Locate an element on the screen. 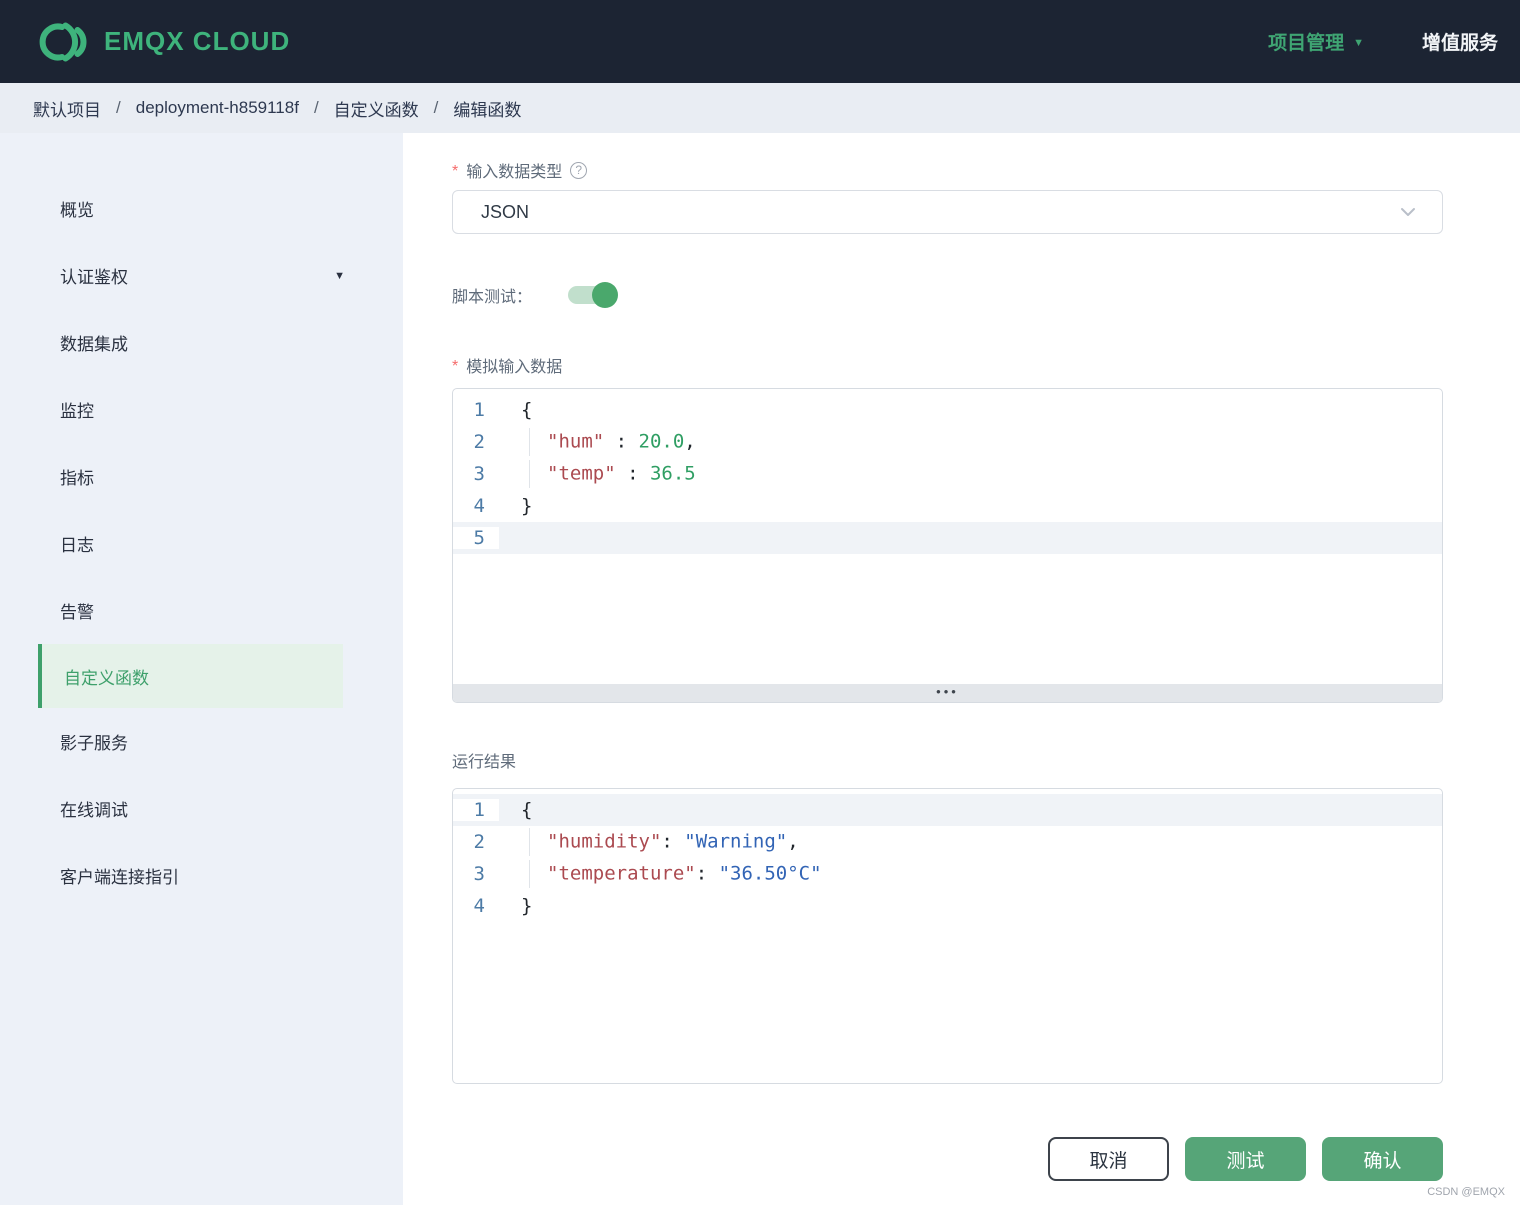  code-content: "temperature": "36.50°C" is located at coordinates (660, 874).